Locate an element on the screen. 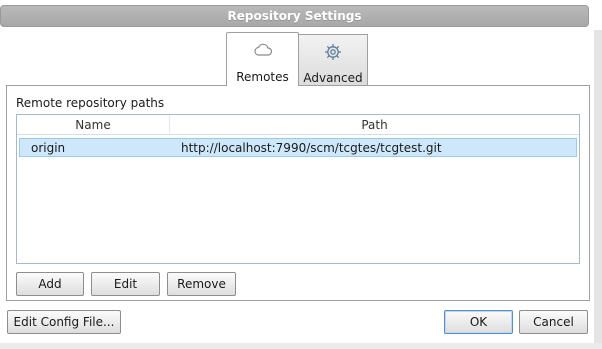 The height and width of the screenshot is (349, 602). section-title: Remote repository paths is located at coordinates (90, 103).